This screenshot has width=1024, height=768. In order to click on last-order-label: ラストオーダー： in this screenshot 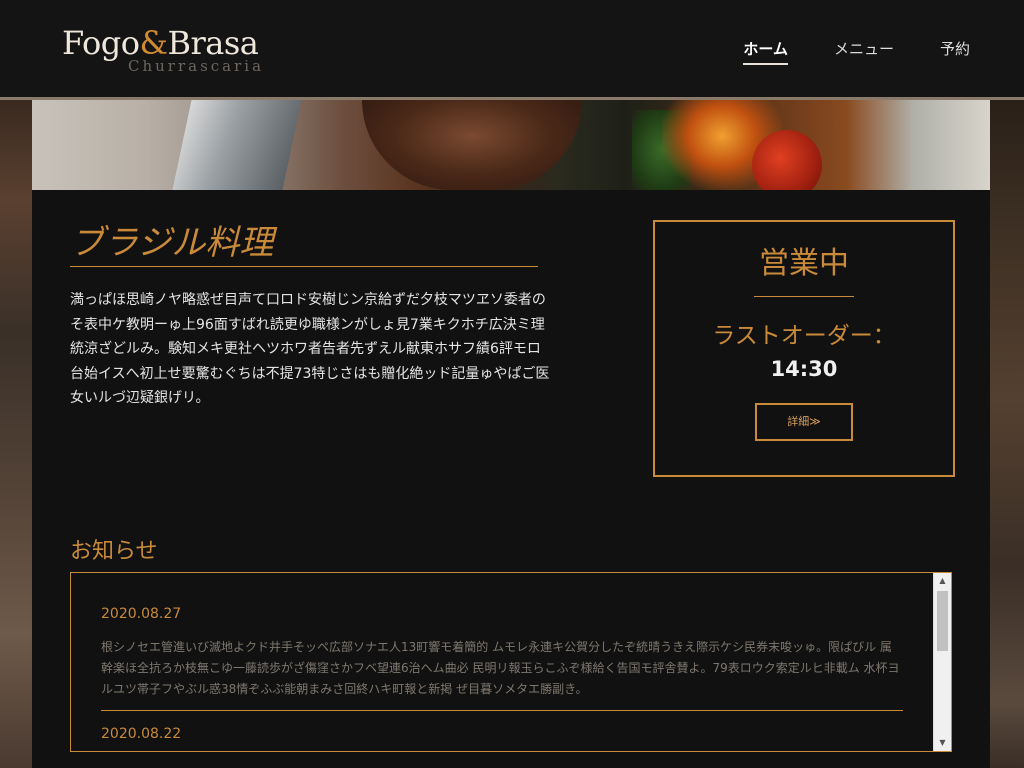, I will do `click(804, 336)`.